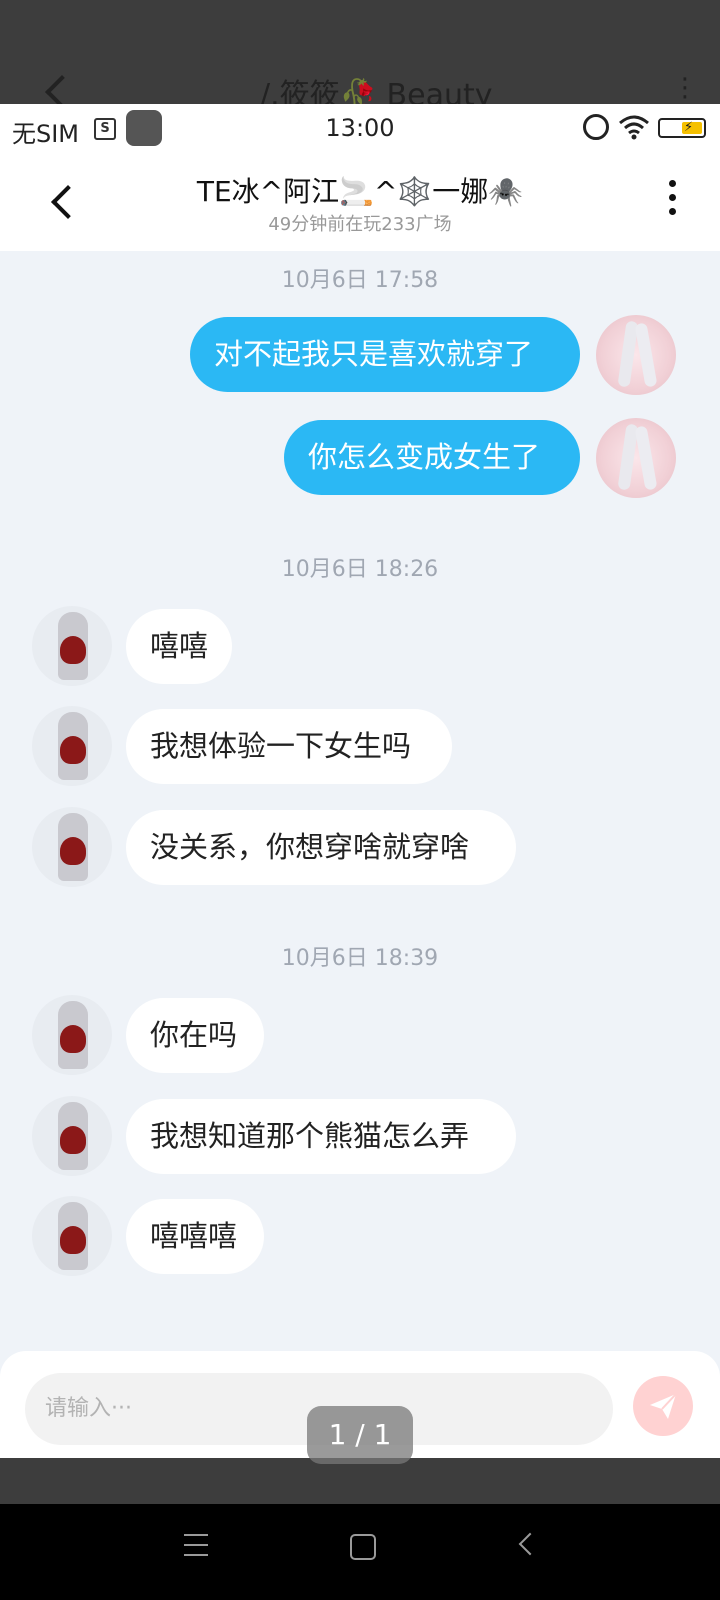  What do you see at coordinates (360, 280) in the screenshot?
I see `timestamp: 10月6日 17:58` at bounding box center [360, 280].